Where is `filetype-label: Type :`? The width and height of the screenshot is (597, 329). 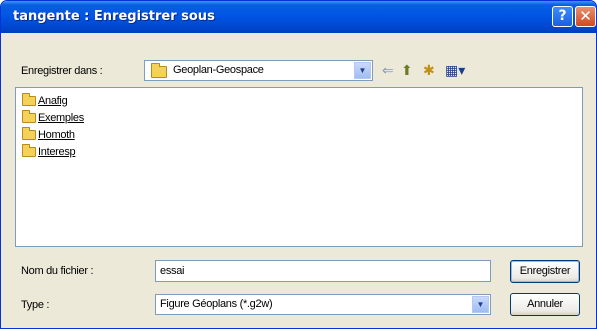
filetype-label: Type : is located at coordinates (35, 305).